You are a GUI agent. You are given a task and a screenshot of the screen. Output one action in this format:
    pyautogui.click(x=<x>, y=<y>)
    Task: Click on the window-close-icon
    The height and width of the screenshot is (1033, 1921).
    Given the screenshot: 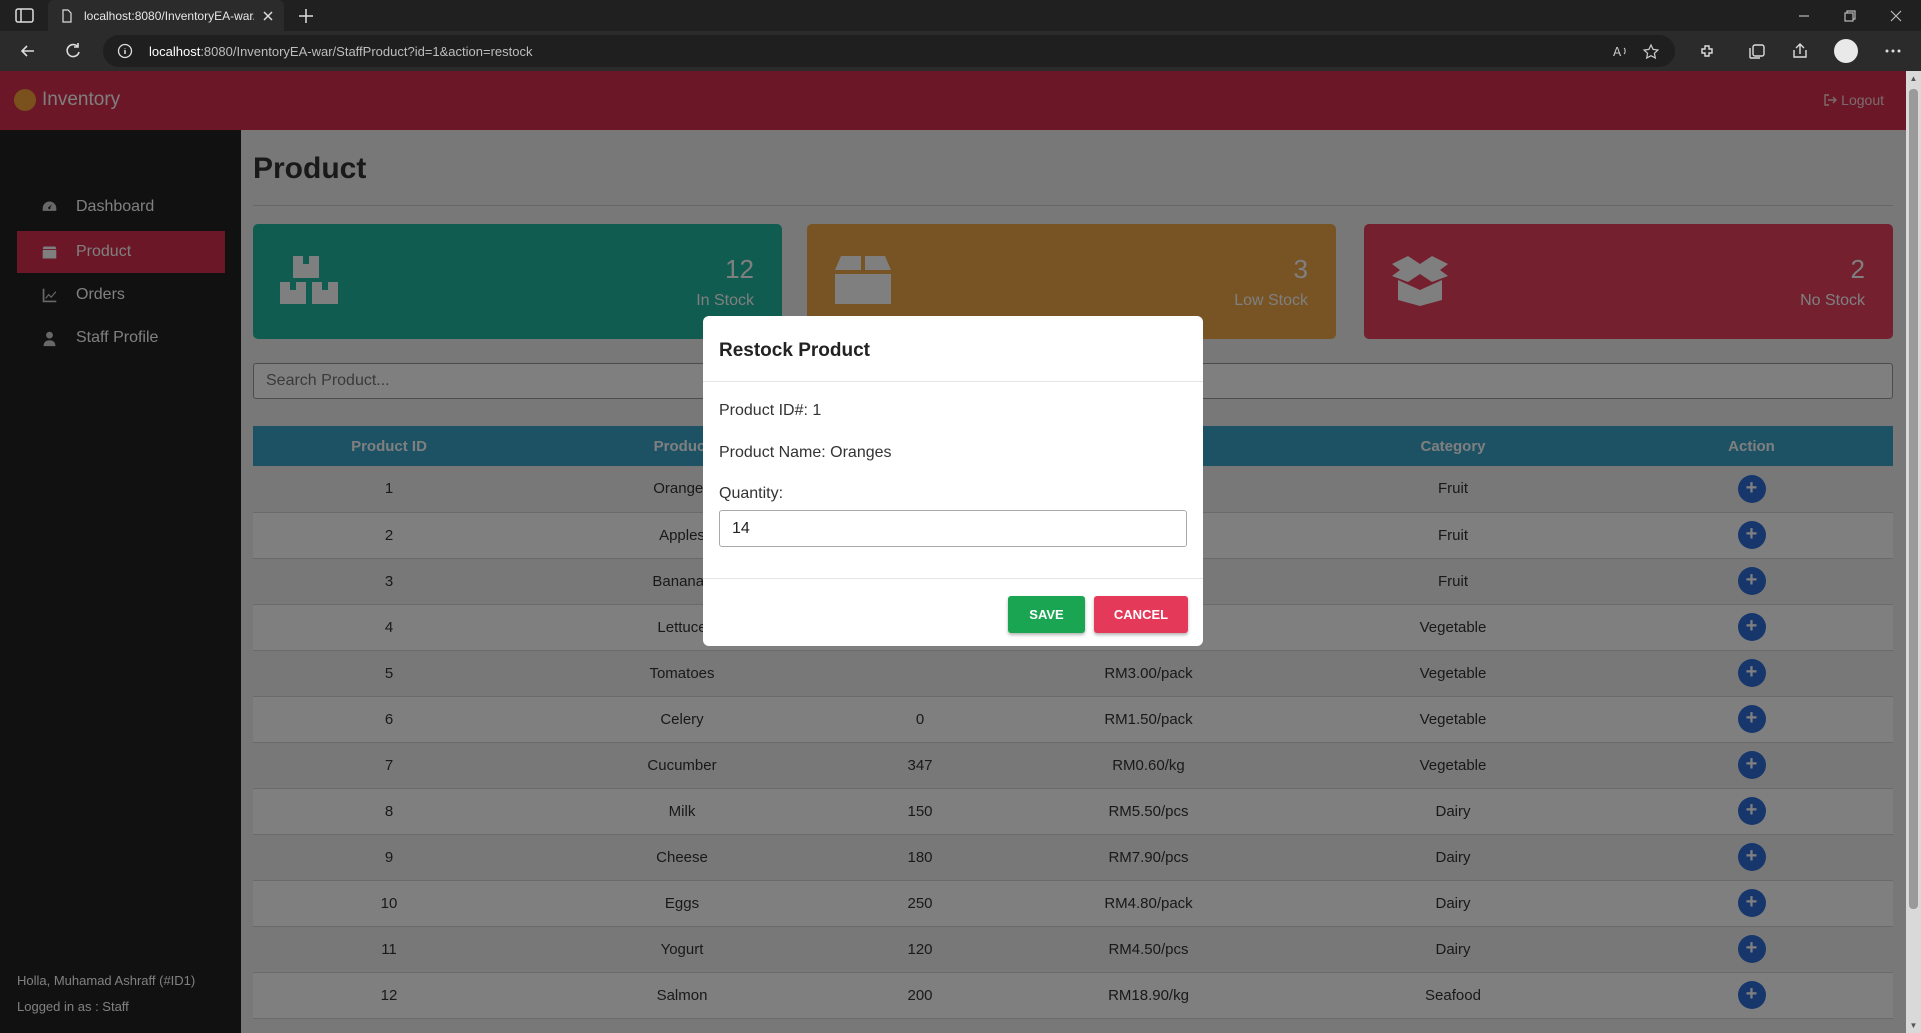 What is the action you would take?
    pyautogui.click(x=1896, y=16)
    